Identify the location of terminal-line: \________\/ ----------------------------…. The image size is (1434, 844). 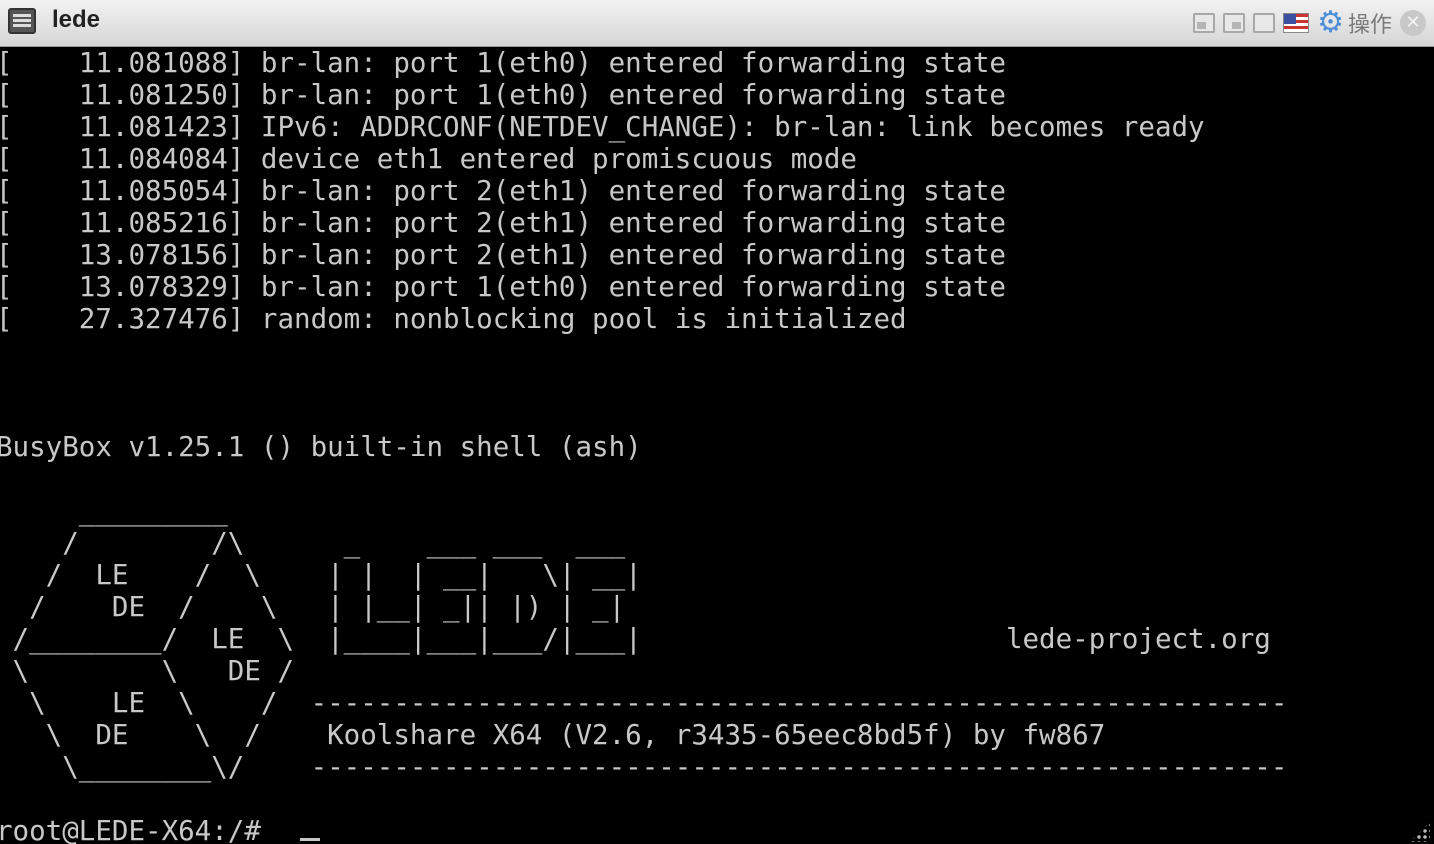
(644, 767).